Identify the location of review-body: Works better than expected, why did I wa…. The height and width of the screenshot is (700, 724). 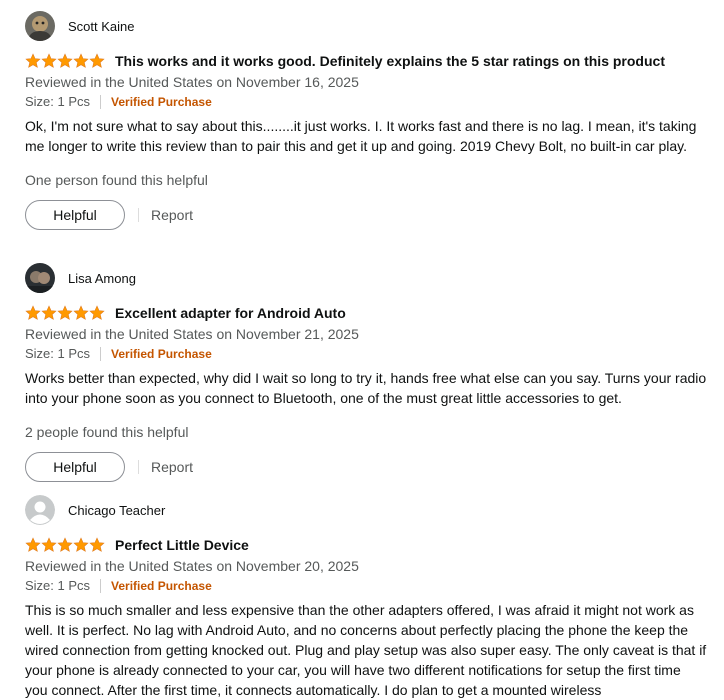
(366, 388).